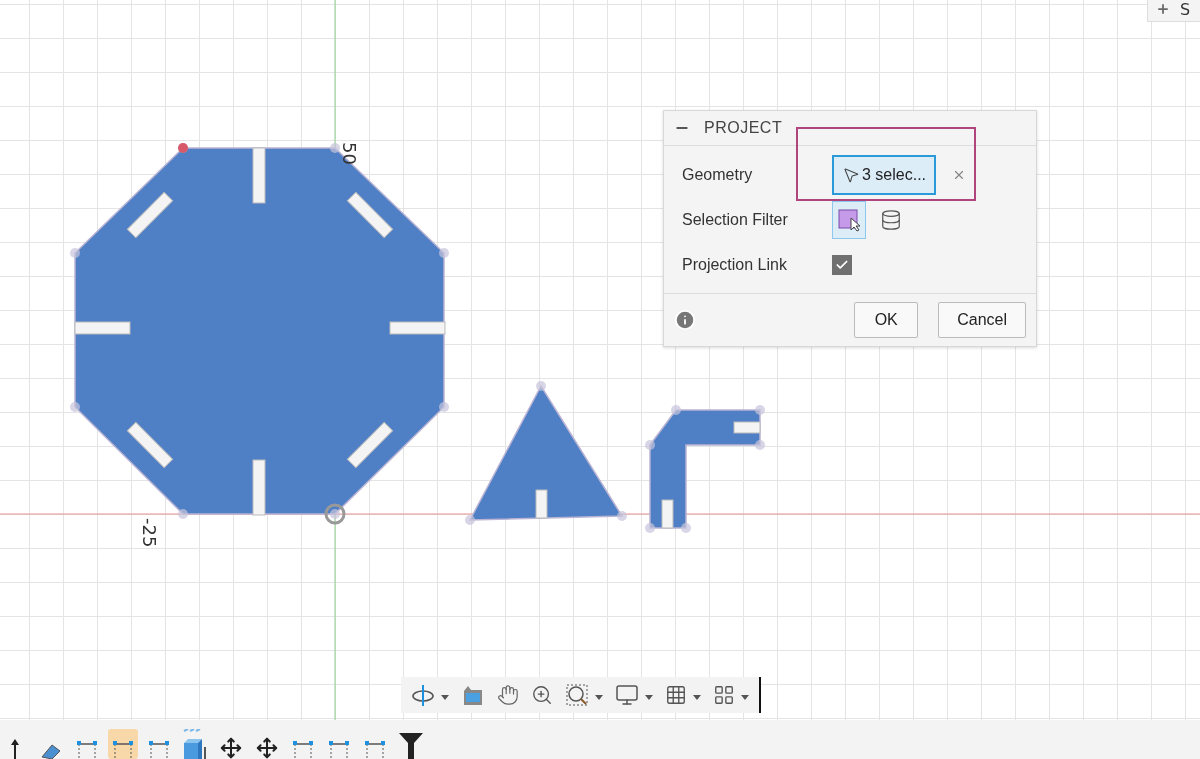 This screenshot has height=759, width=1200. I want to click on dialog-title: PROJECT, so click(743, 128).